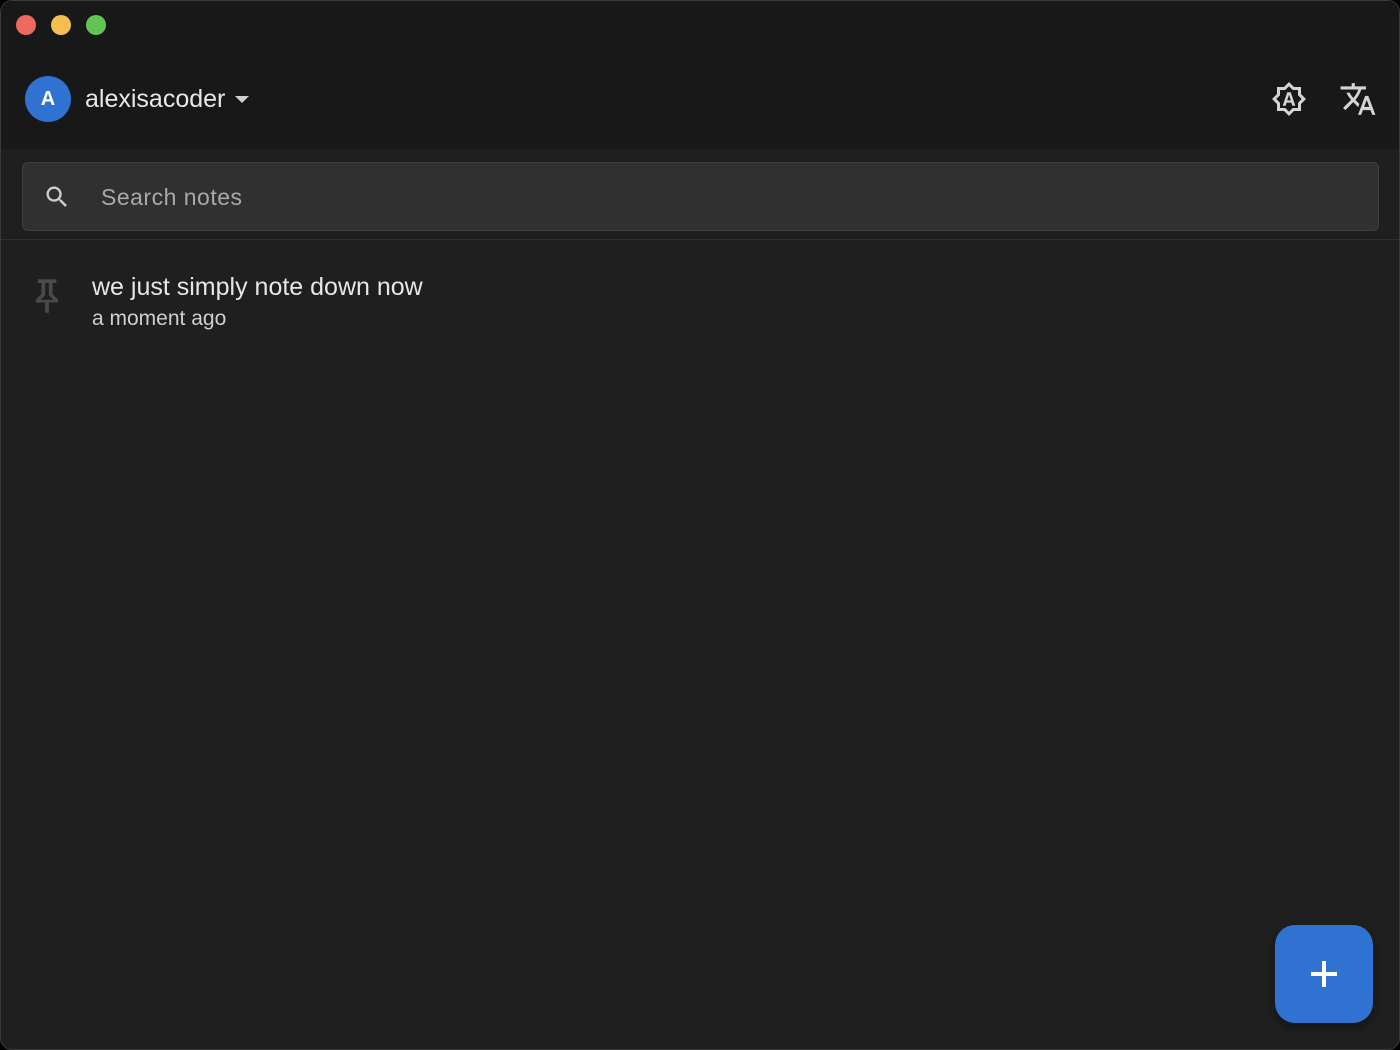  I want to click on translate-icon, so click(1358, 99).